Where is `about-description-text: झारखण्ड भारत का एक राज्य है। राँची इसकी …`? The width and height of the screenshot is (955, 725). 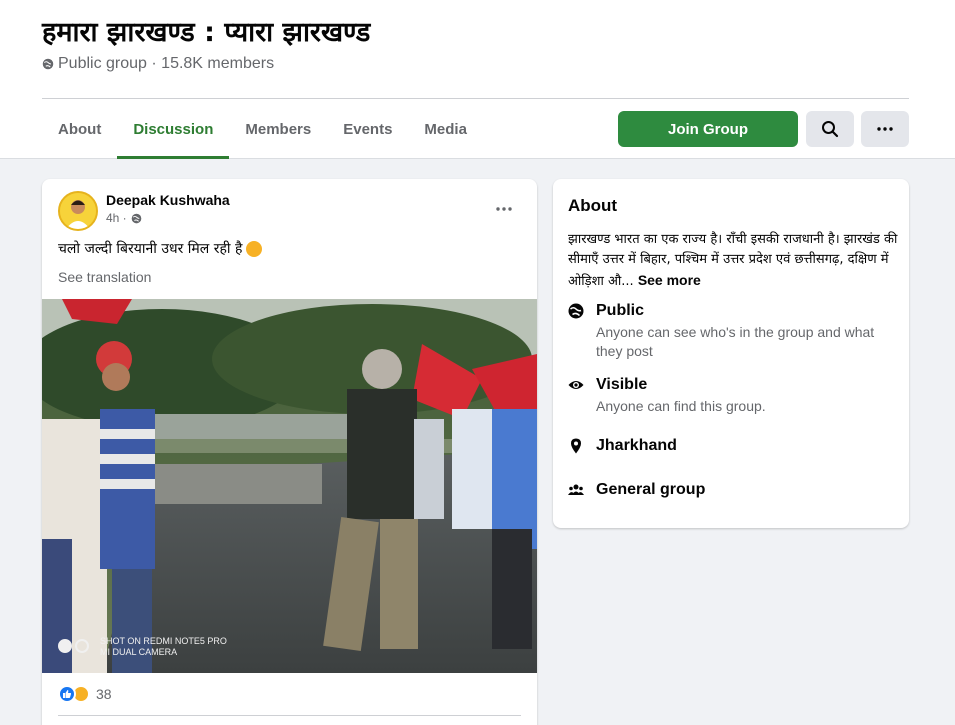 about-description-text: झारखण्ड भारत का एक राज्य है। राँची इसकी … is located at coordinates (733, 260).